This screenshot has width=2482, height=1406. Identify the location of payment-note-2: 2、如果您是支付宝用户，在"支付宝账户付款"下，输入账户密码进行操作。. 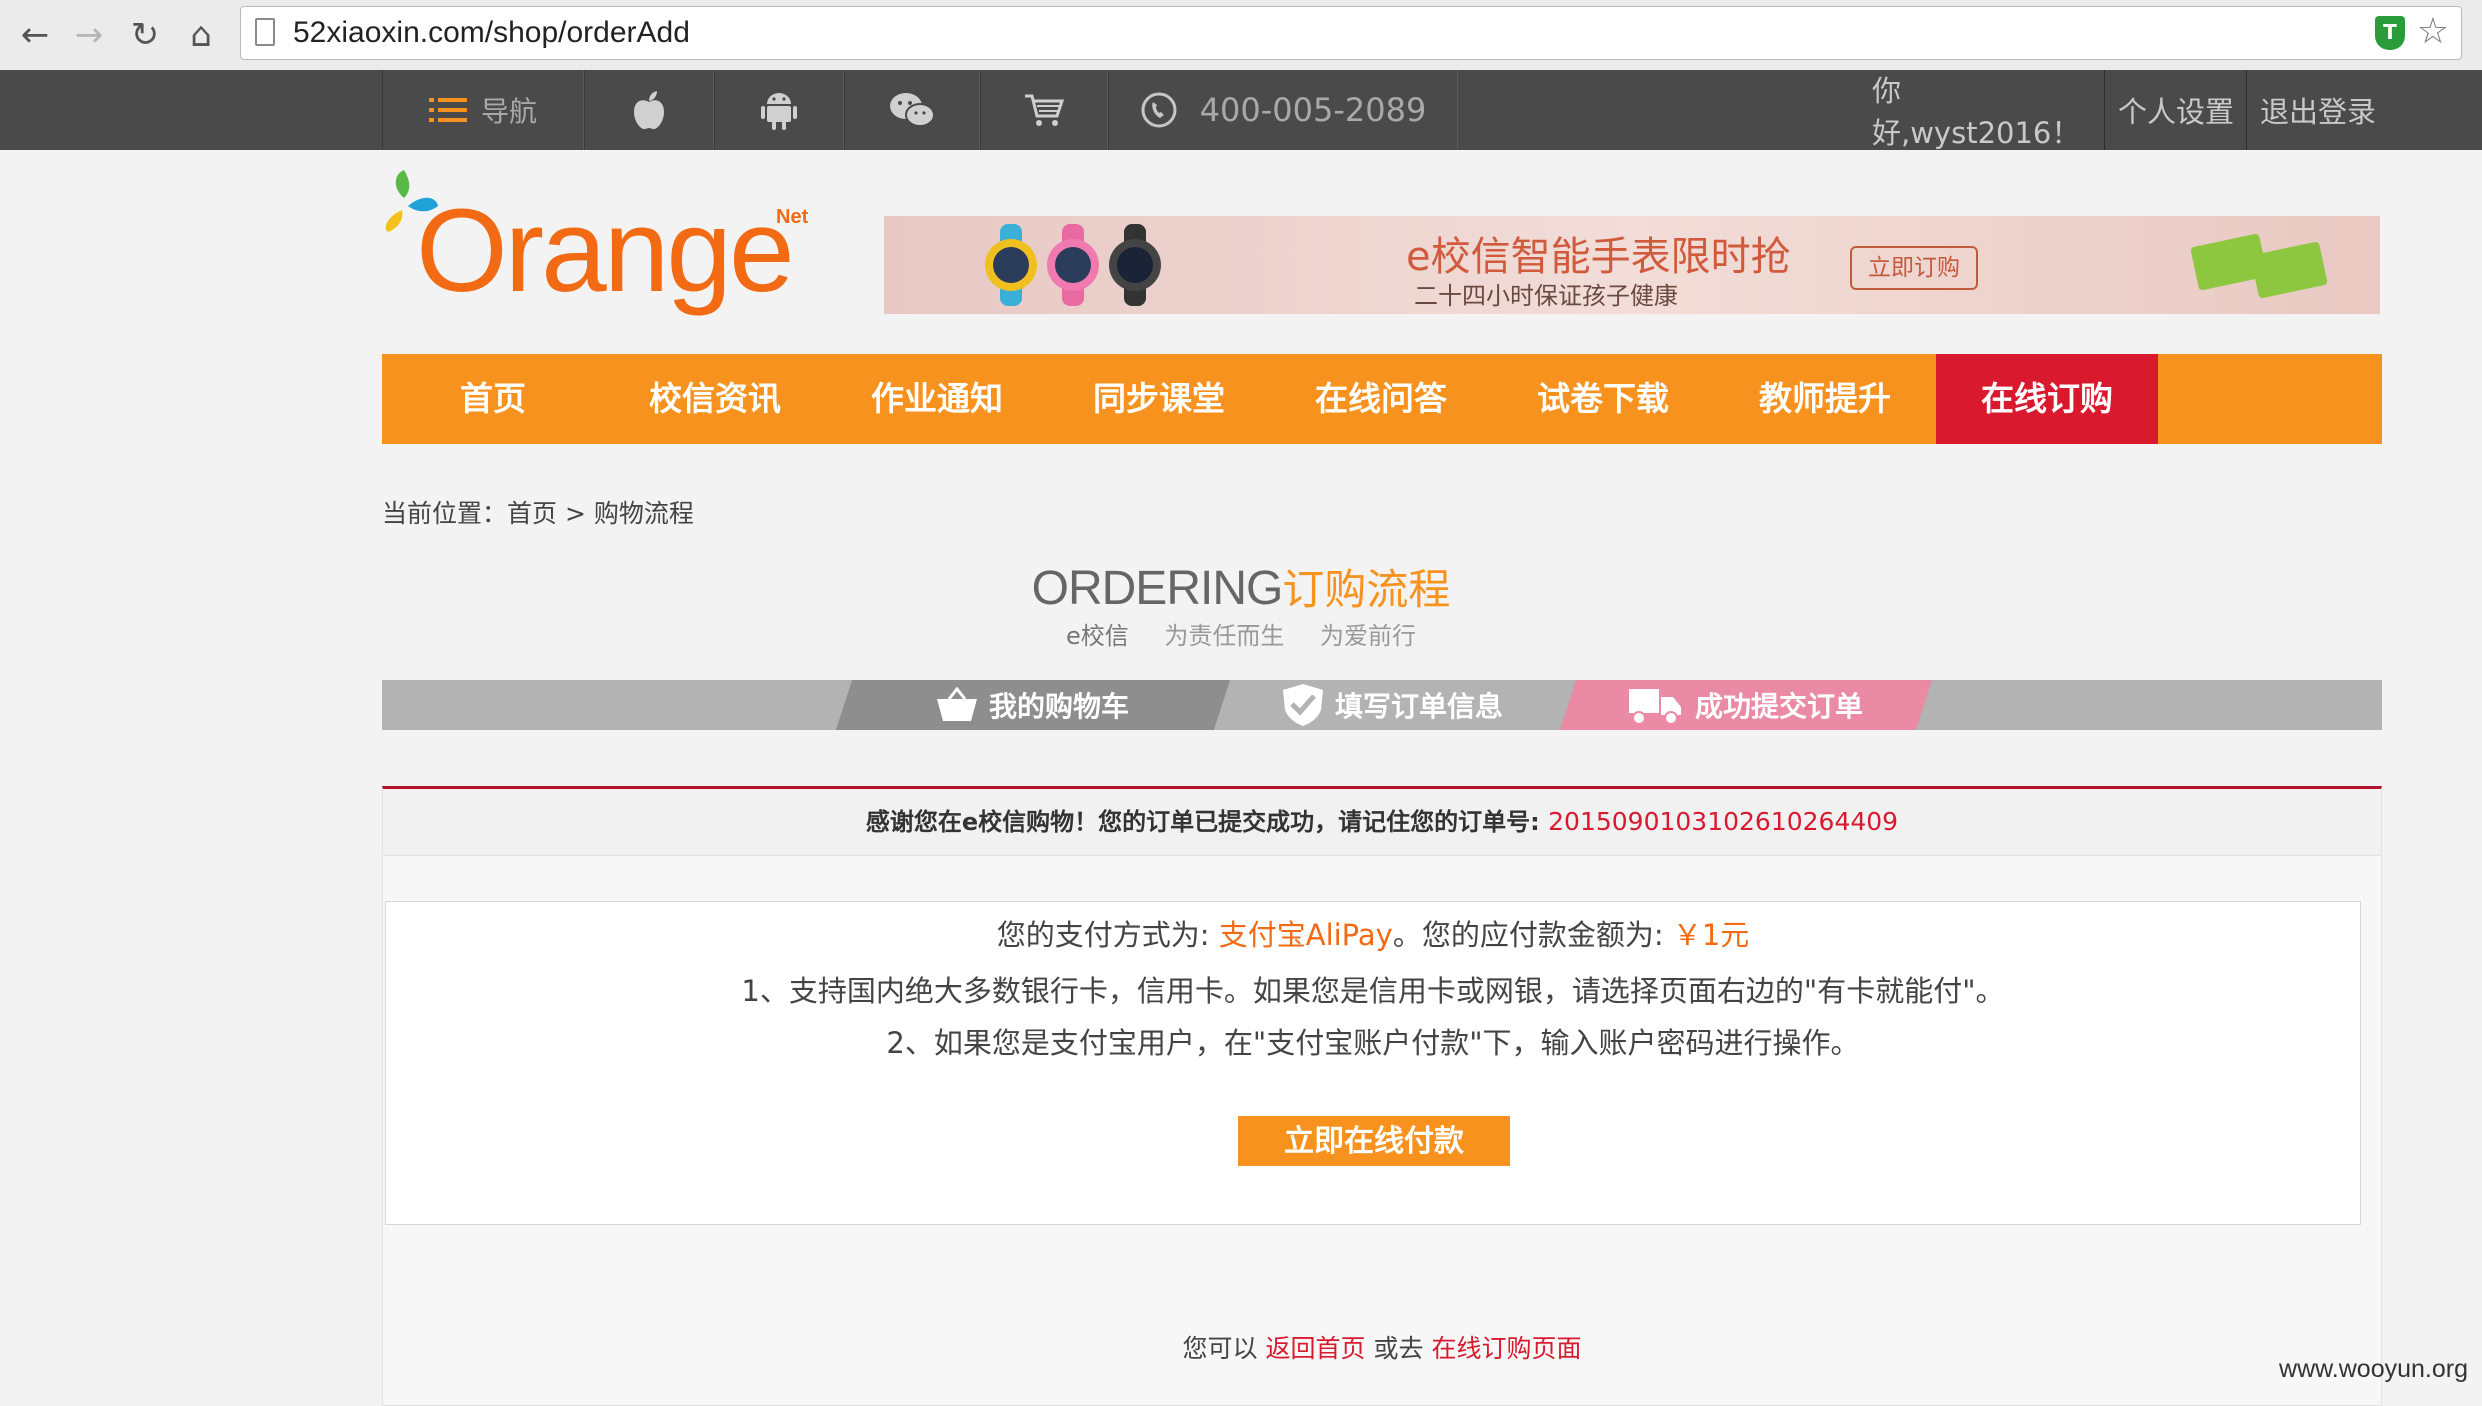
(1373, 1043).